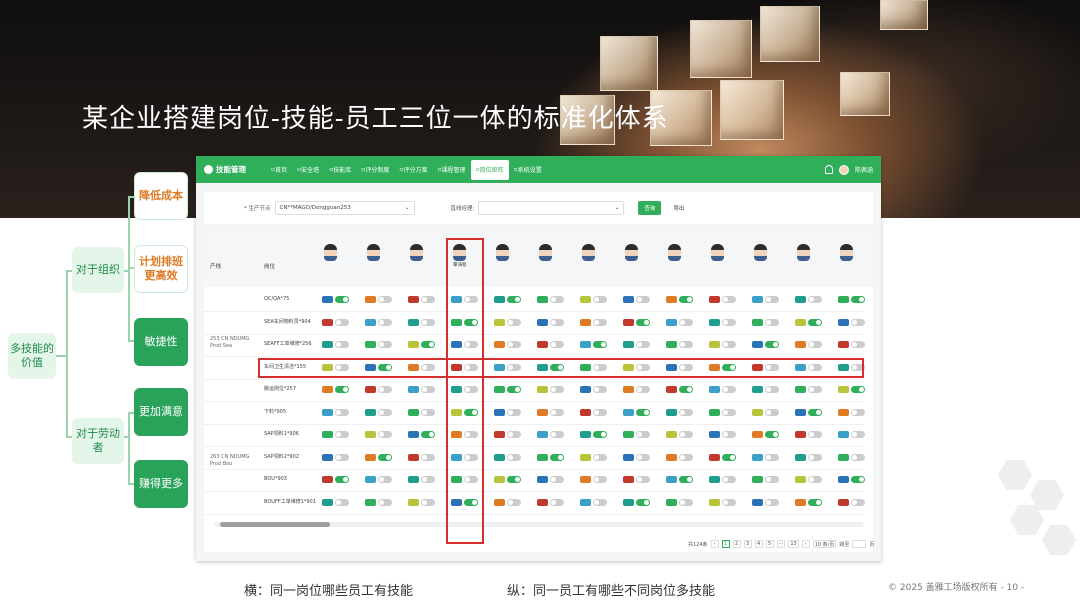 The height and width of the screenshot is (608, 1080). What do you see at coordinates (769, 544) in the screenshot?
I see `page-button: 5` at bounding box center [769, 544].